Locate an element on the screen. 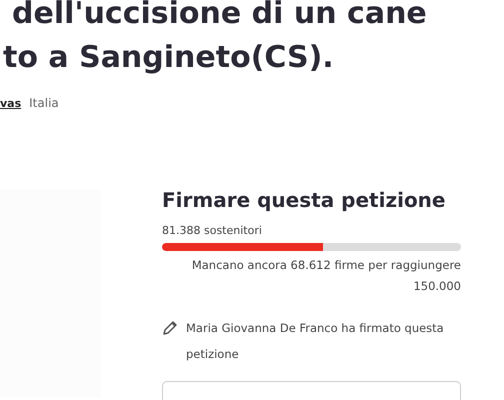 This screenshot has width=504, height=400. location-text: Italia is located at coordinates (44, 103).